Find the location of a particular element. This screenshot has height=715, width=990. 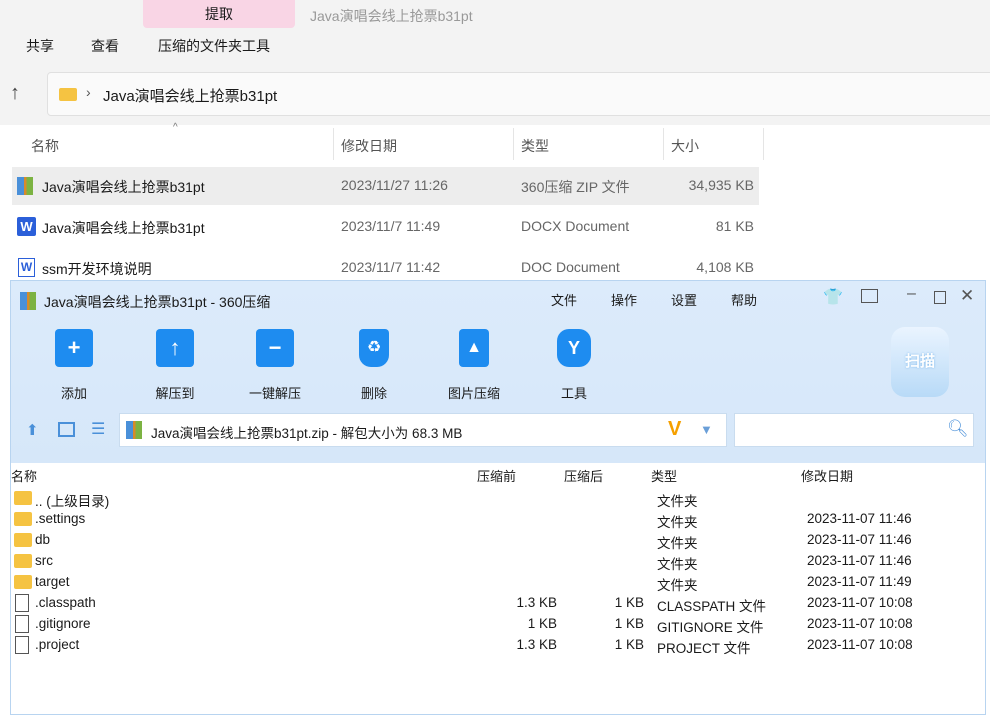

v-logo-icon: V is located at coordinates (674, 429).